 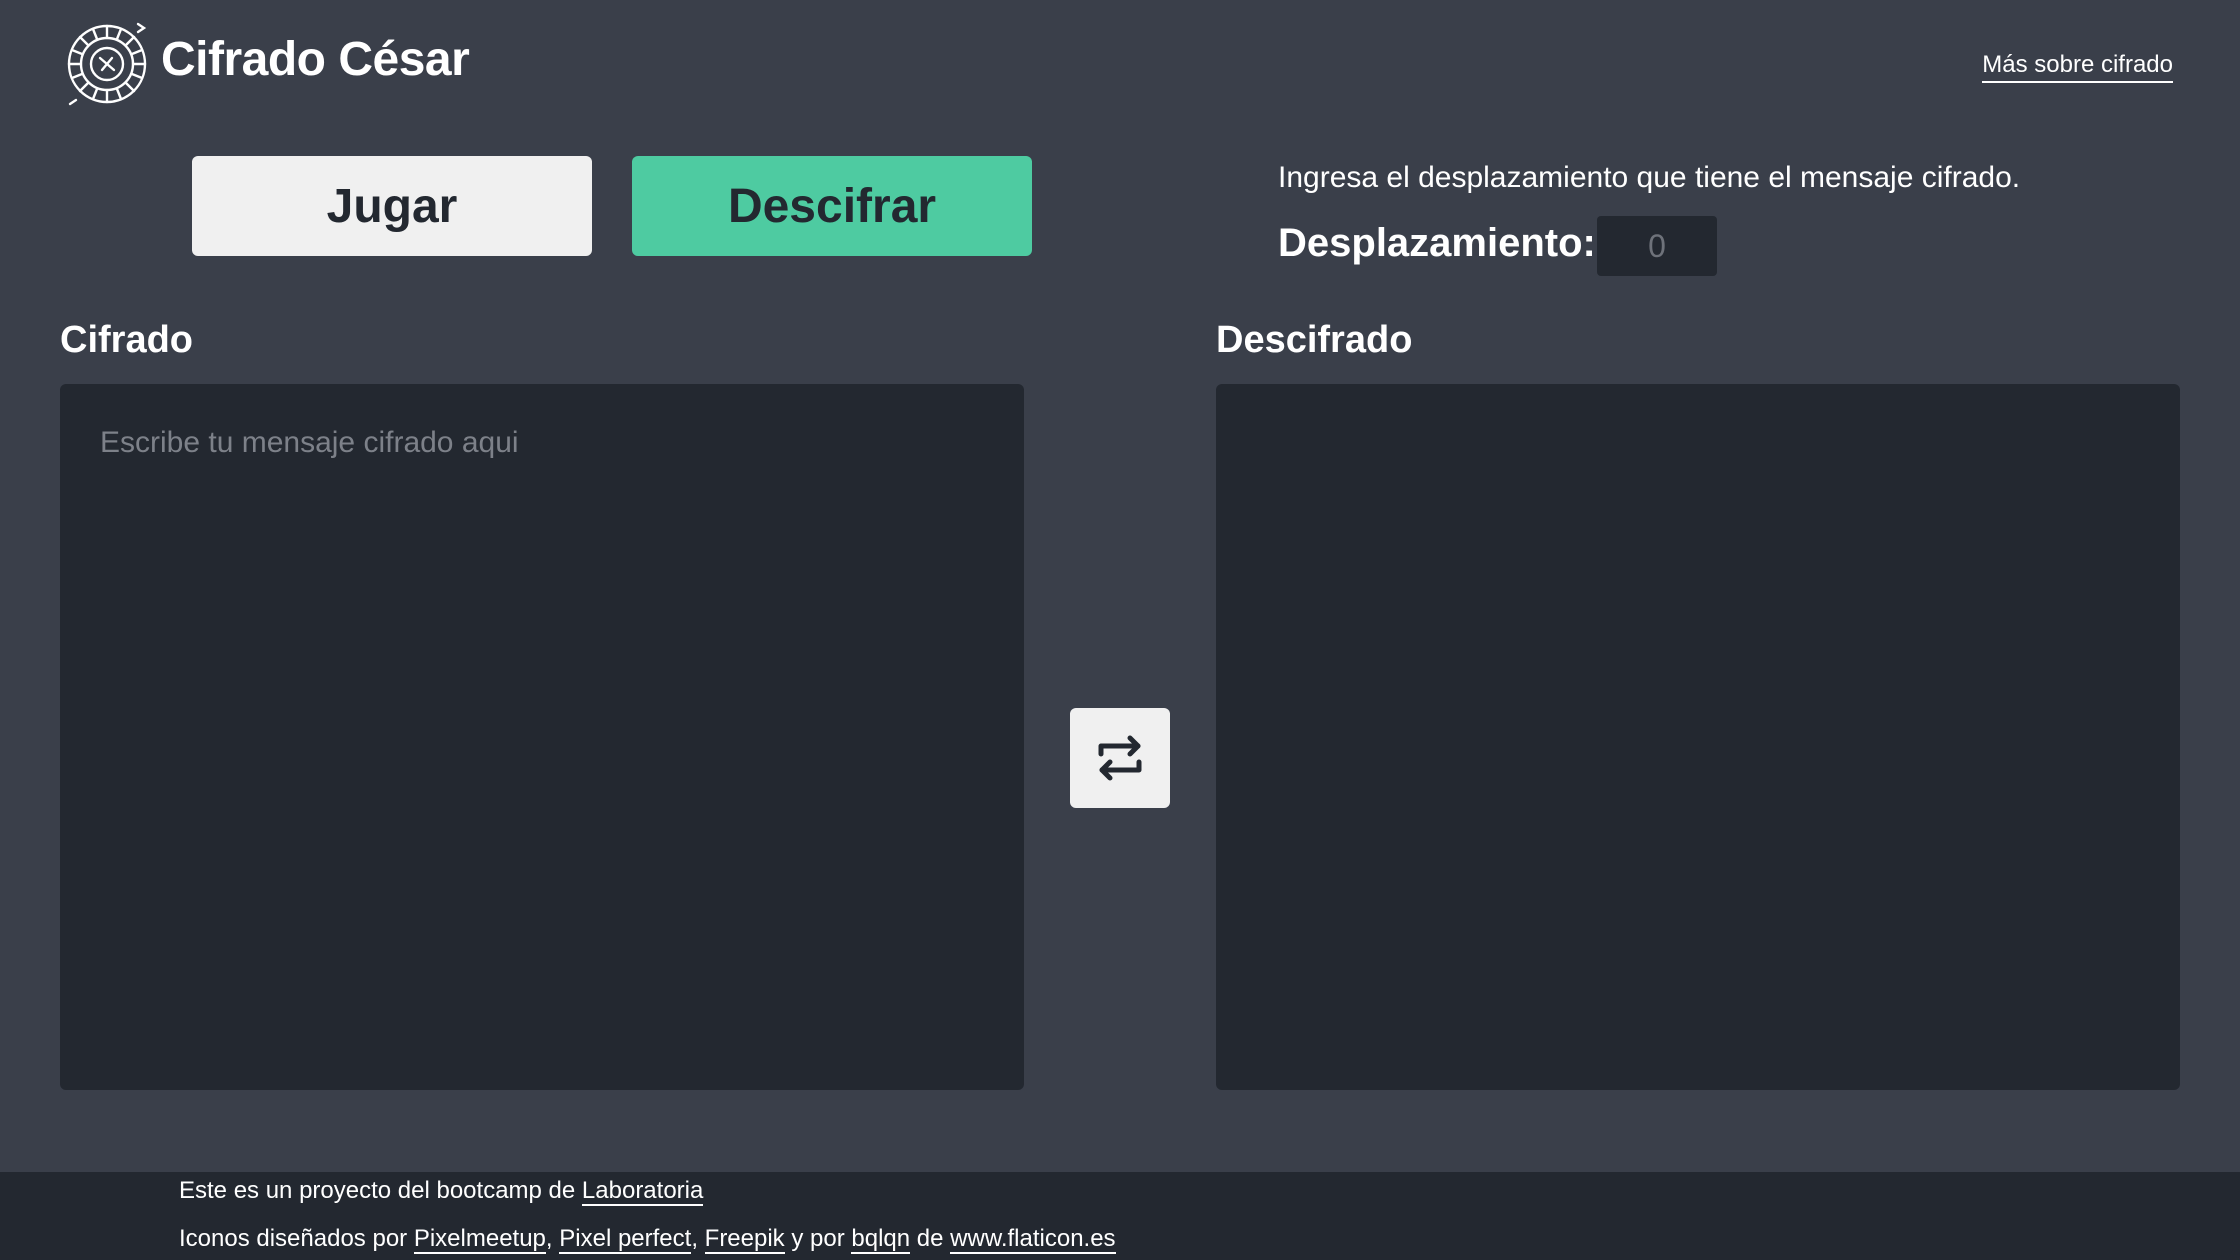 I want to click on footer-separator: y por, so click(x=818, y=1238).